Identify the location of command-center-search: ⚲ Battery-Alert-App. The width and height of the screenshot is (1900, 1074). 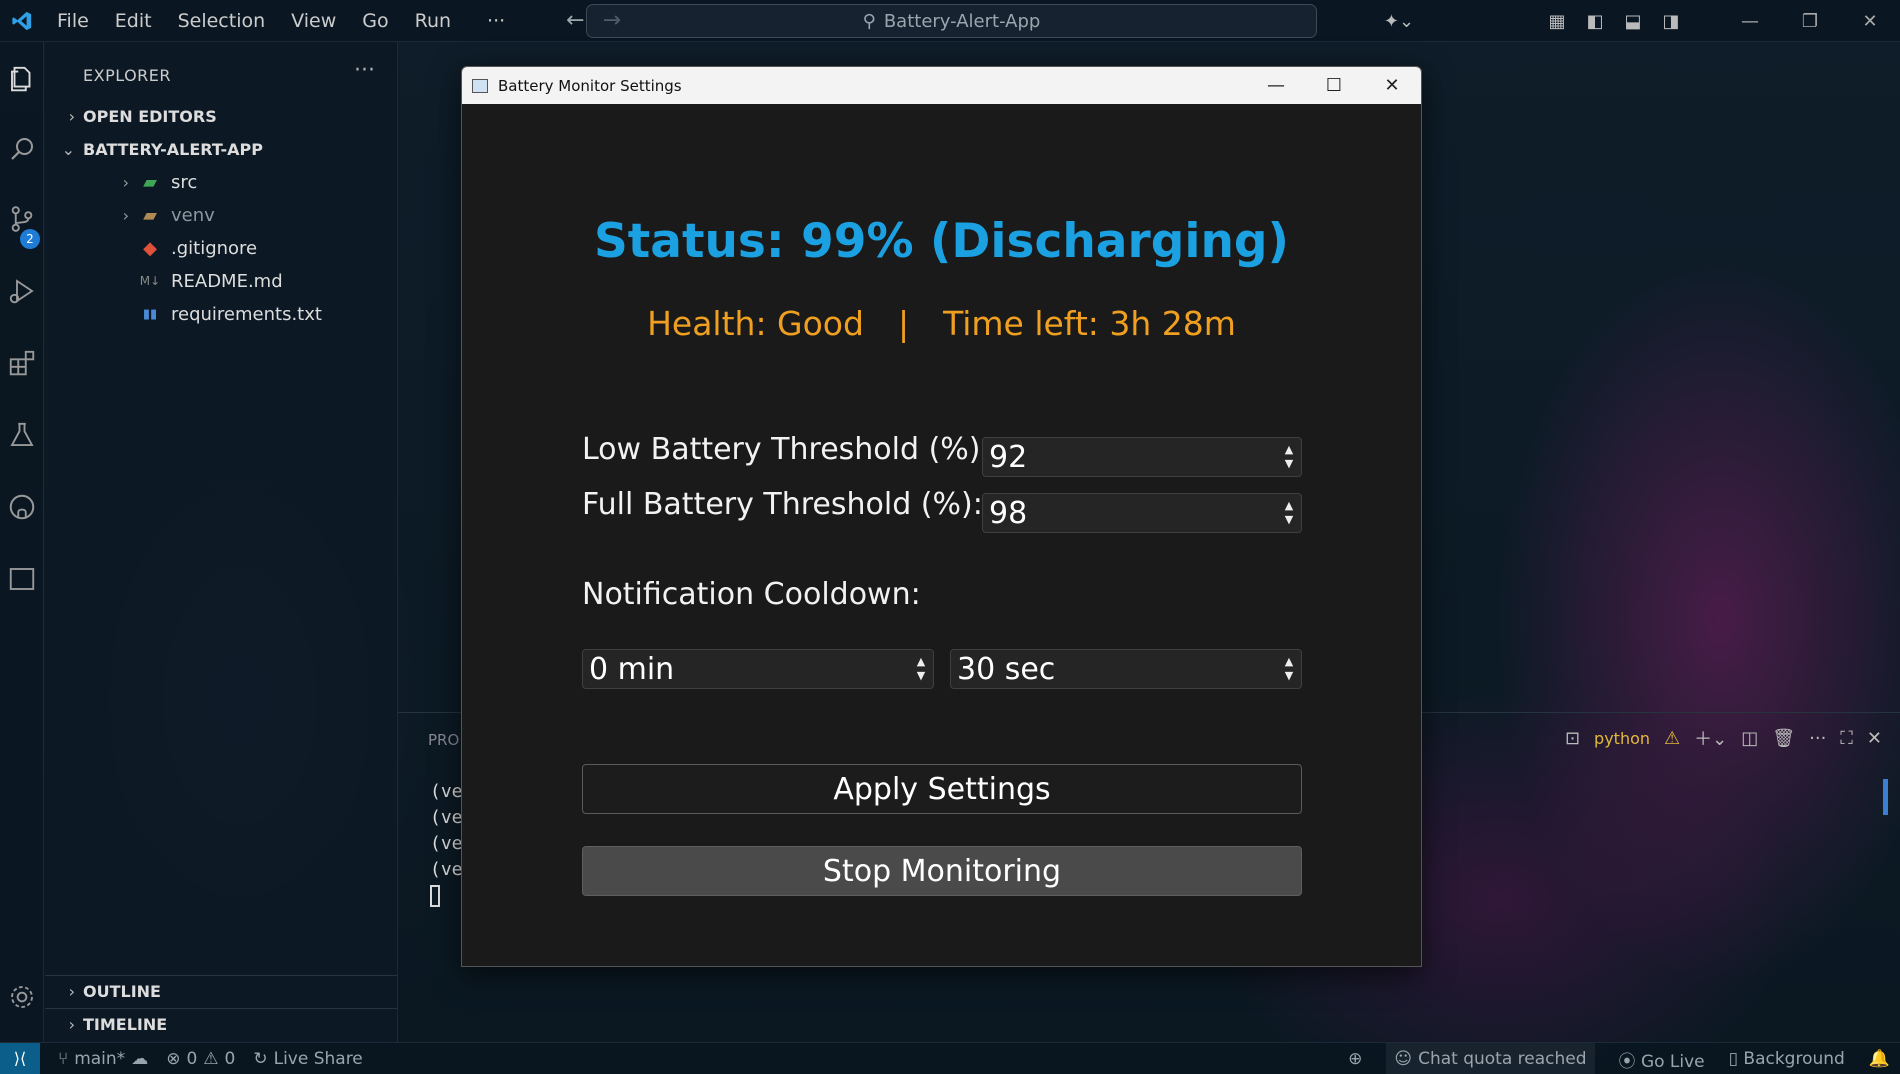
(951, 21).